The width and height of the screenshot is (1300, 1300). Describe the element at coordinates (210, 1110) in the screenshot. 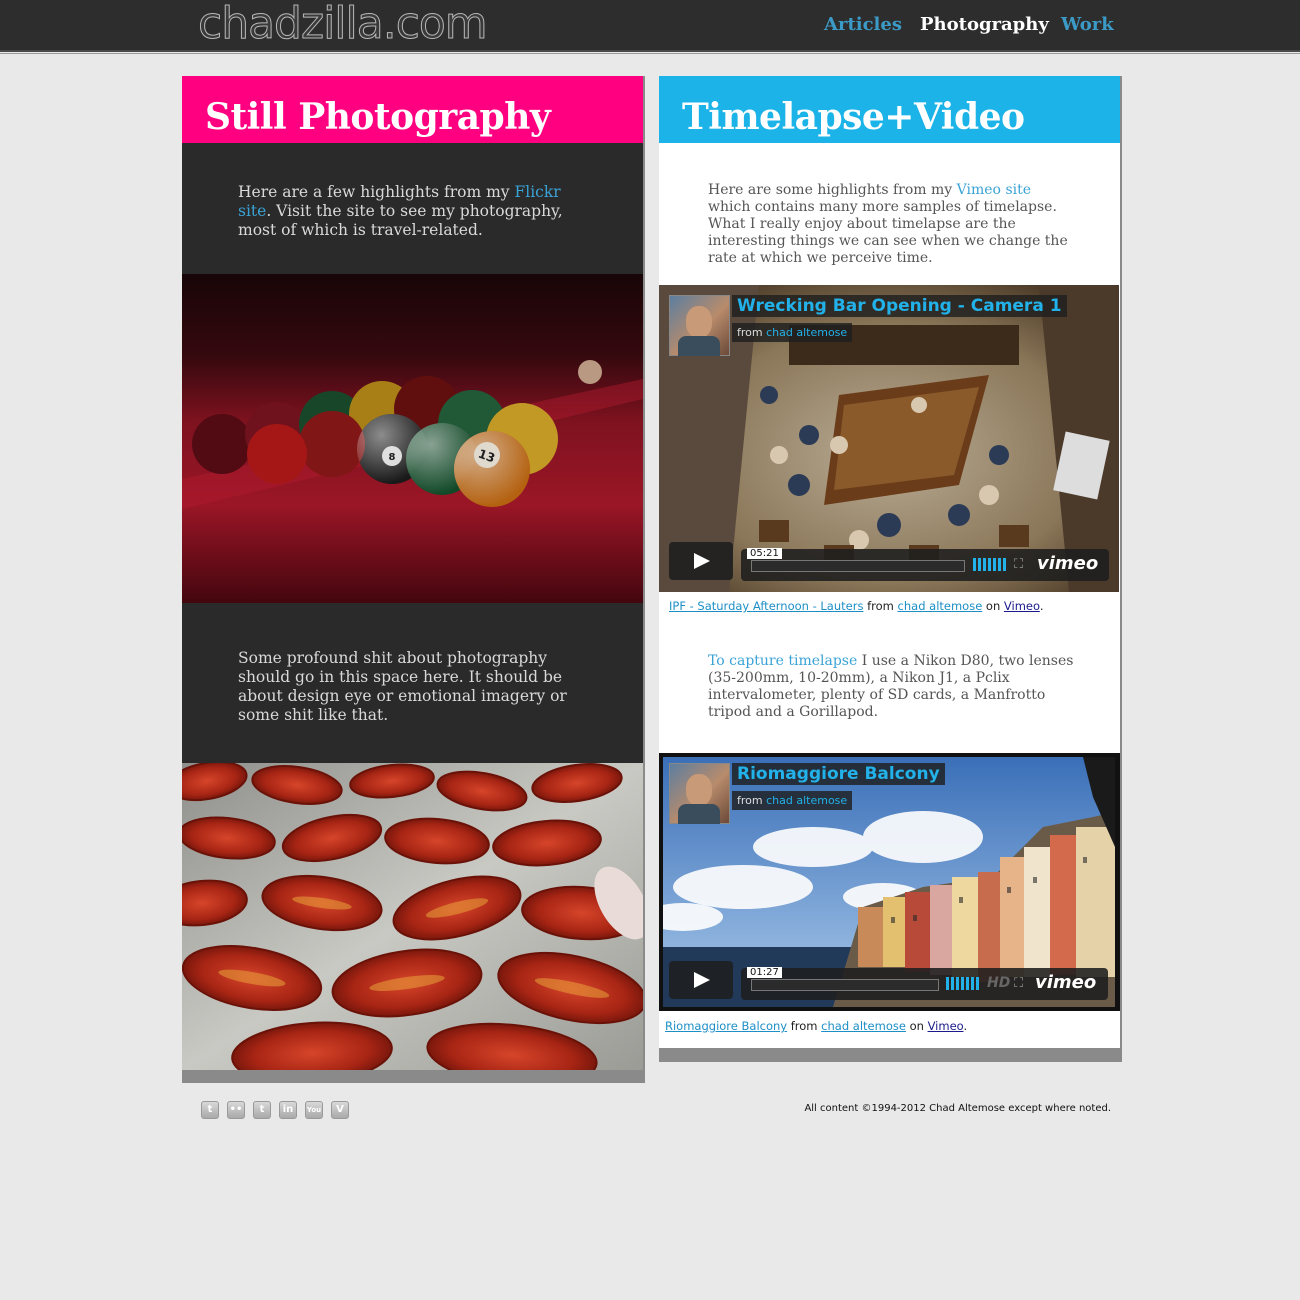

I see `twitter-icon: t` at that location.